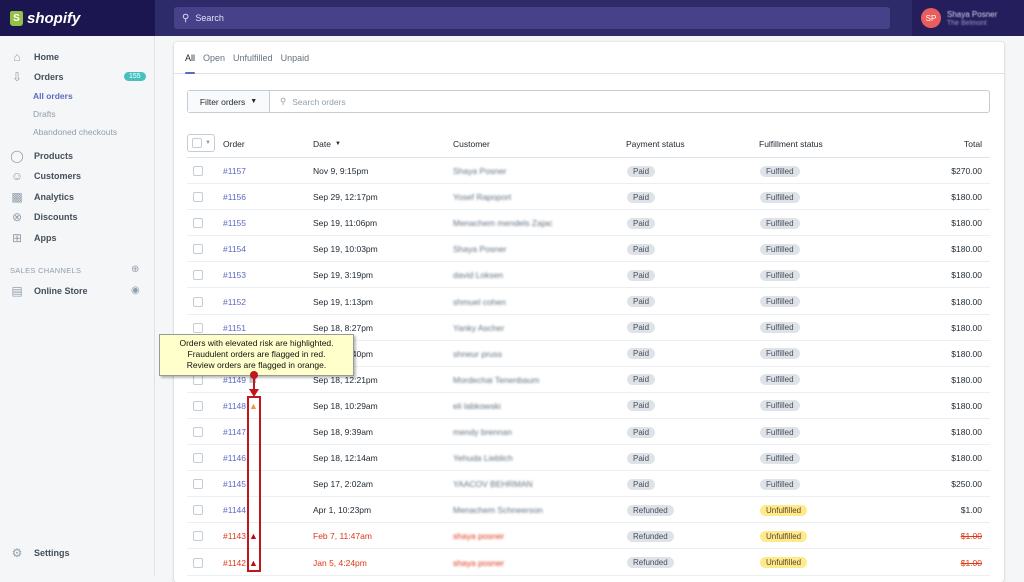  I want to click on shopify-logo: S shopify, so click(77, 18).